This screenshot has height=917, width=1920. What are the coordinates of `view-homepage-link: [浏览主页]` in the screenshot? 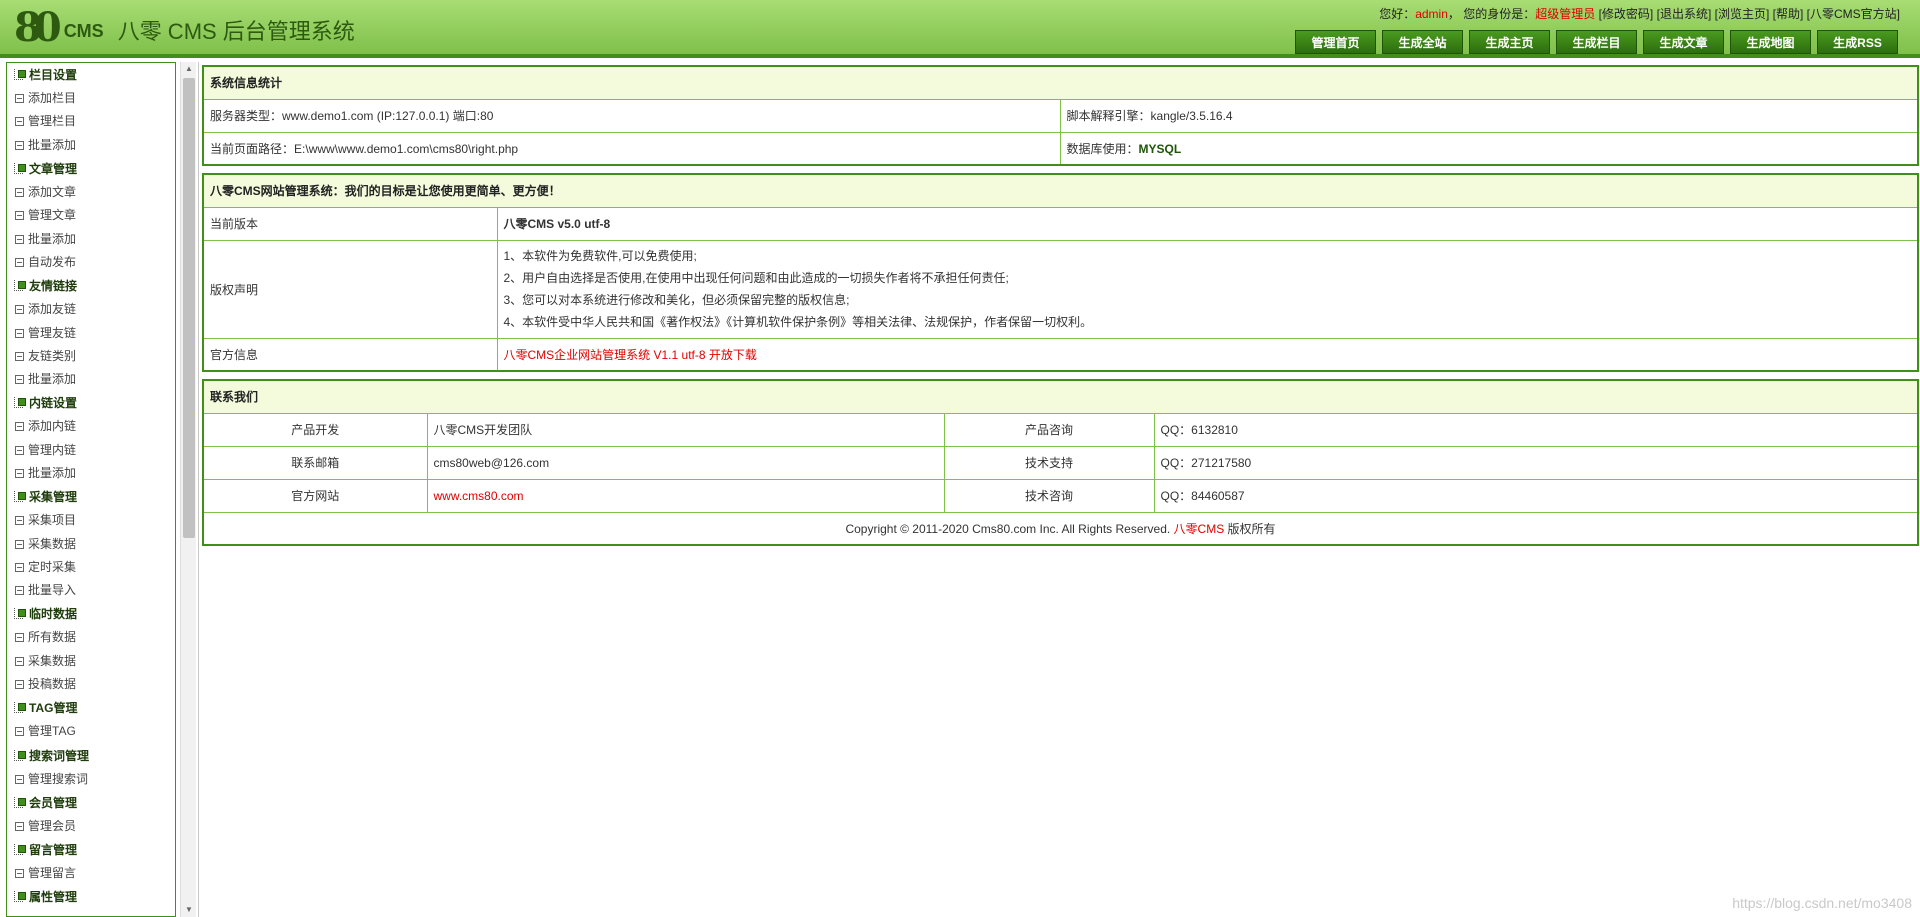 It's located at (1742, 14).